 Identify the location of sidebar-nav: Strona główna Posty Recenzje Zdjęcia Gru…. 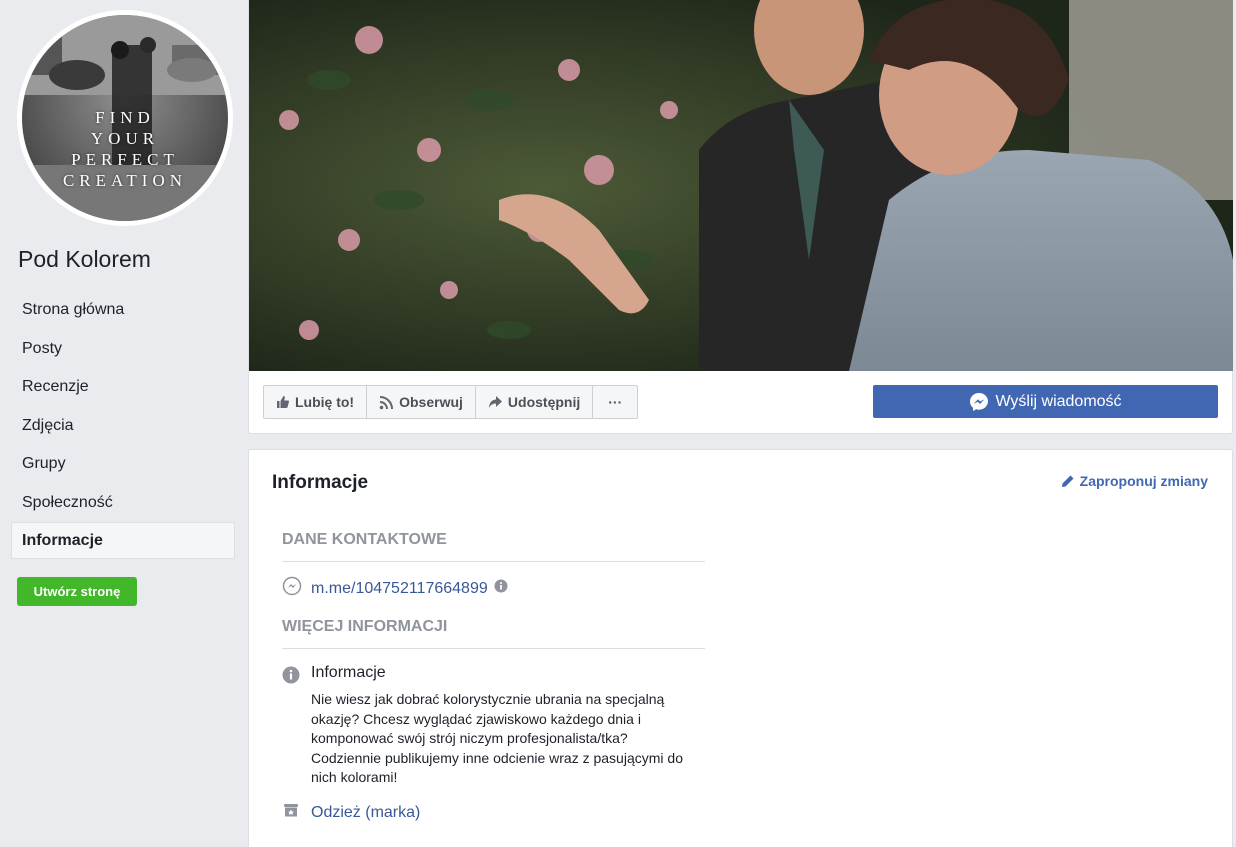
(123, 426).